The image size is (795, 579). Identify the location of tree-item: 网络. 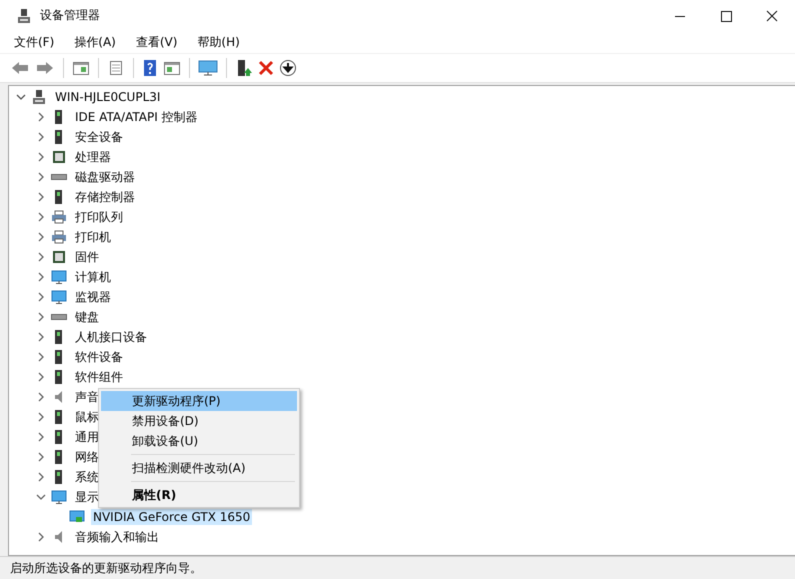
(87, 457).